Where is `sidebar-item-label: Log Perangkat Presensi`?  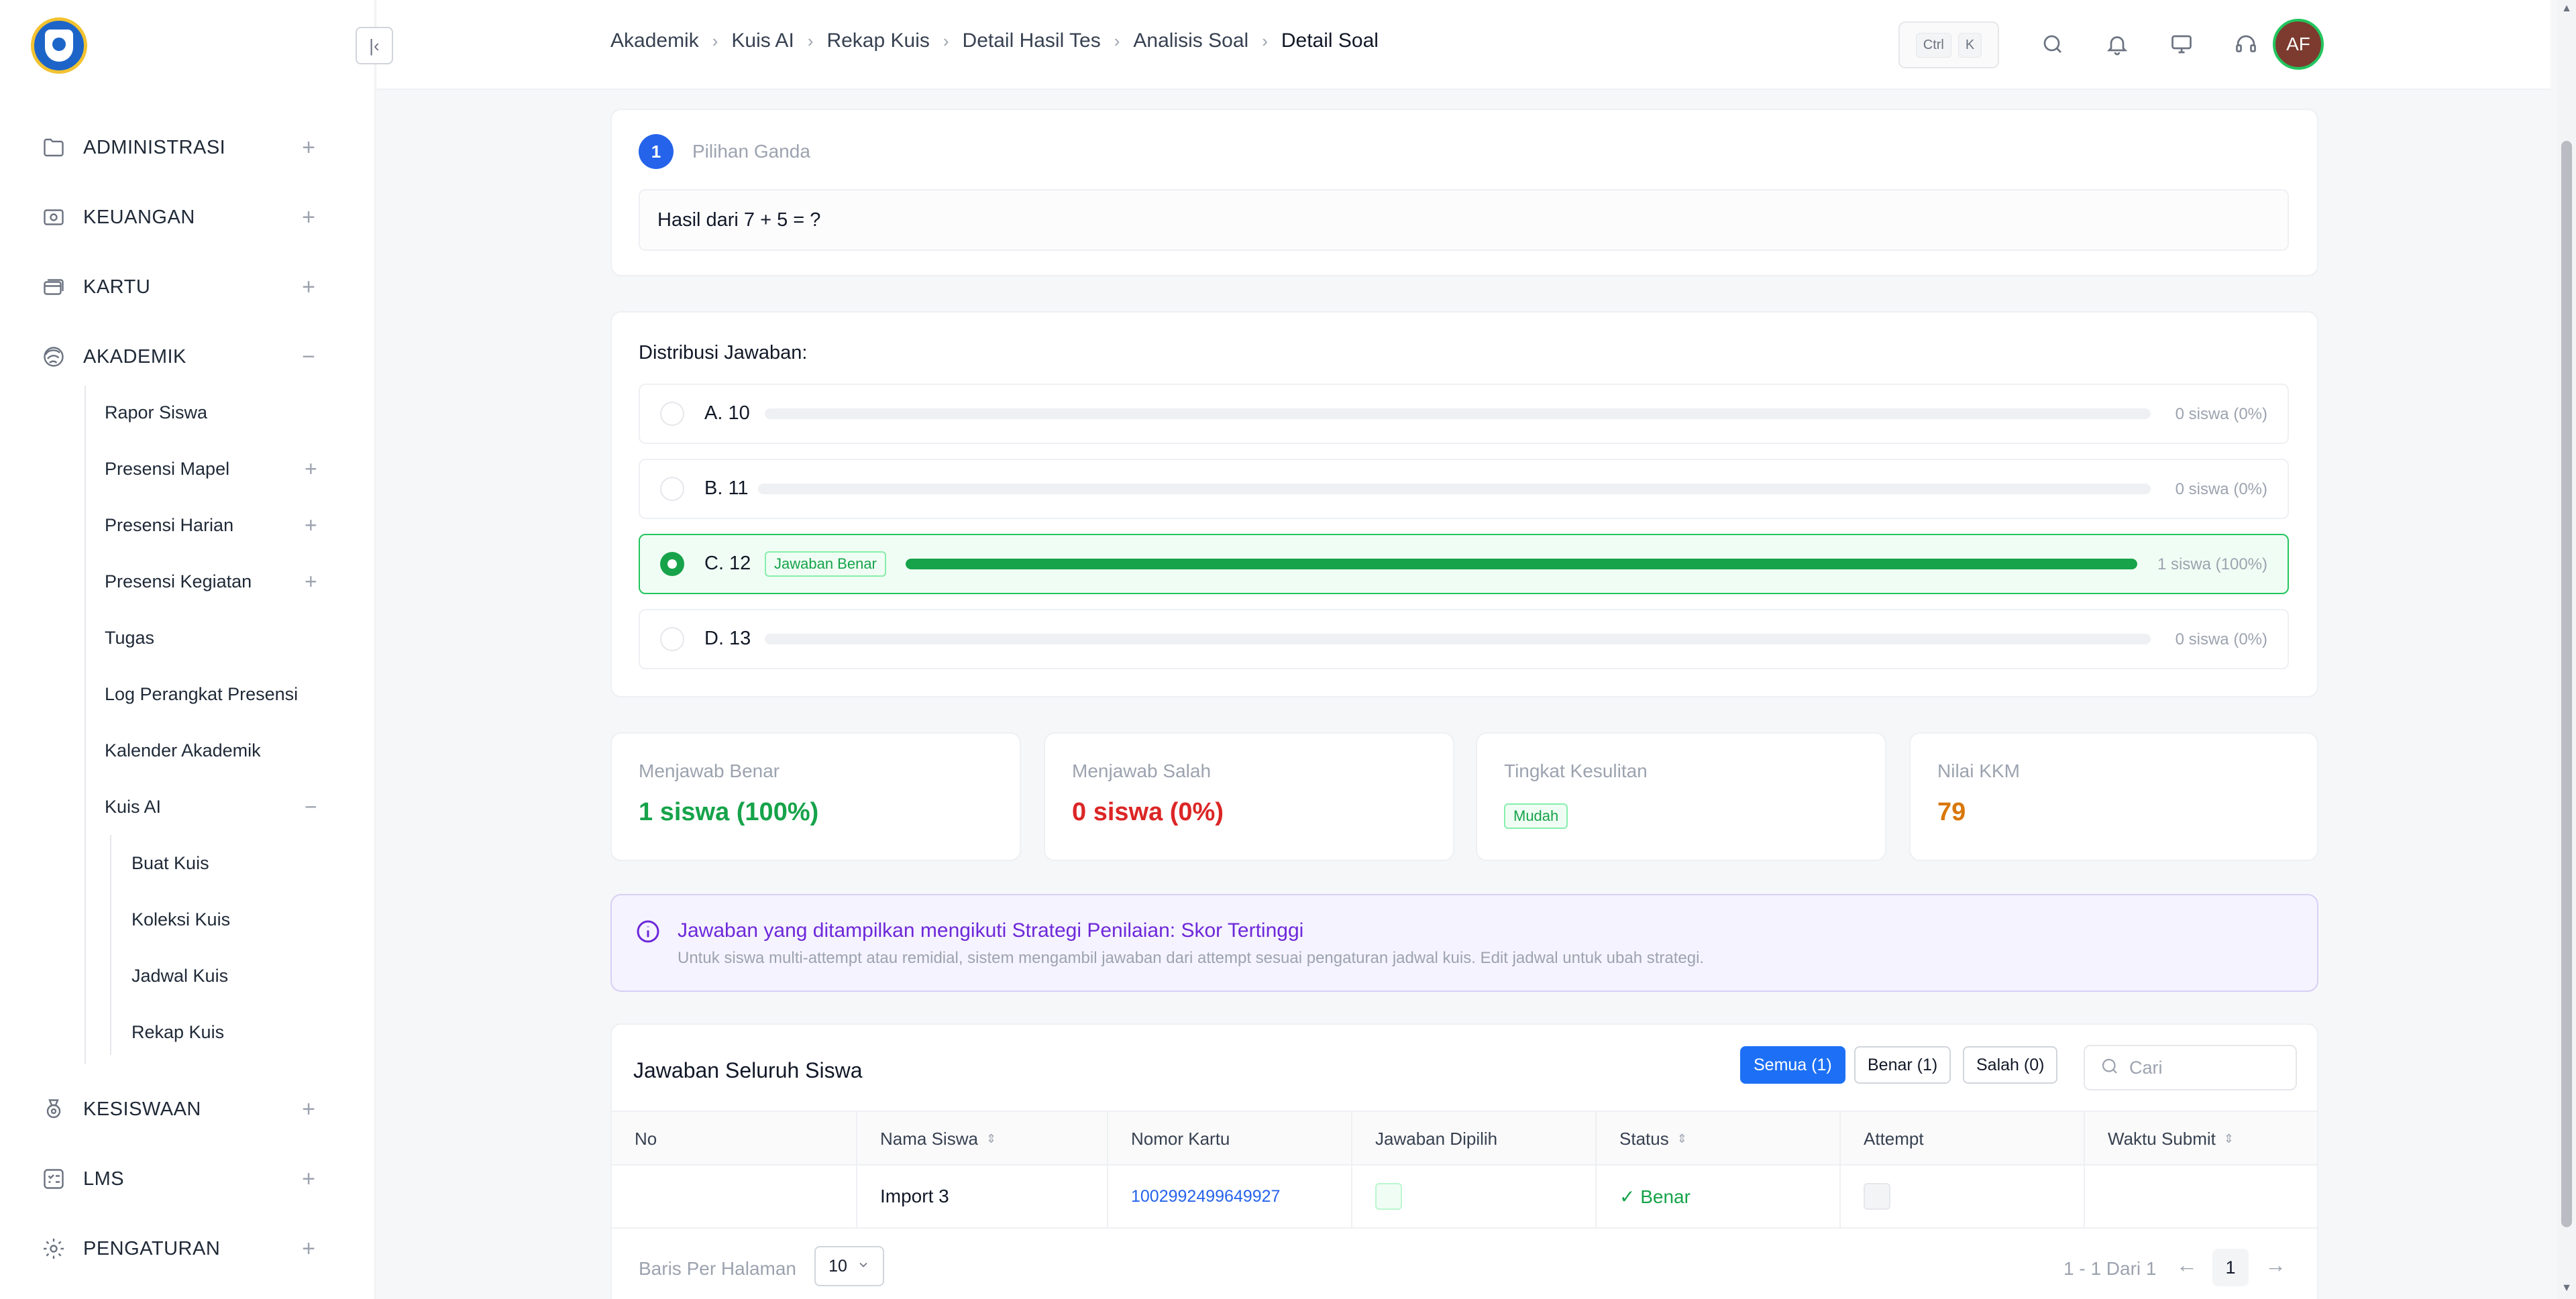 sidebar-item-label: Log Perangkat Presensi is located at coordinates (202, 694).